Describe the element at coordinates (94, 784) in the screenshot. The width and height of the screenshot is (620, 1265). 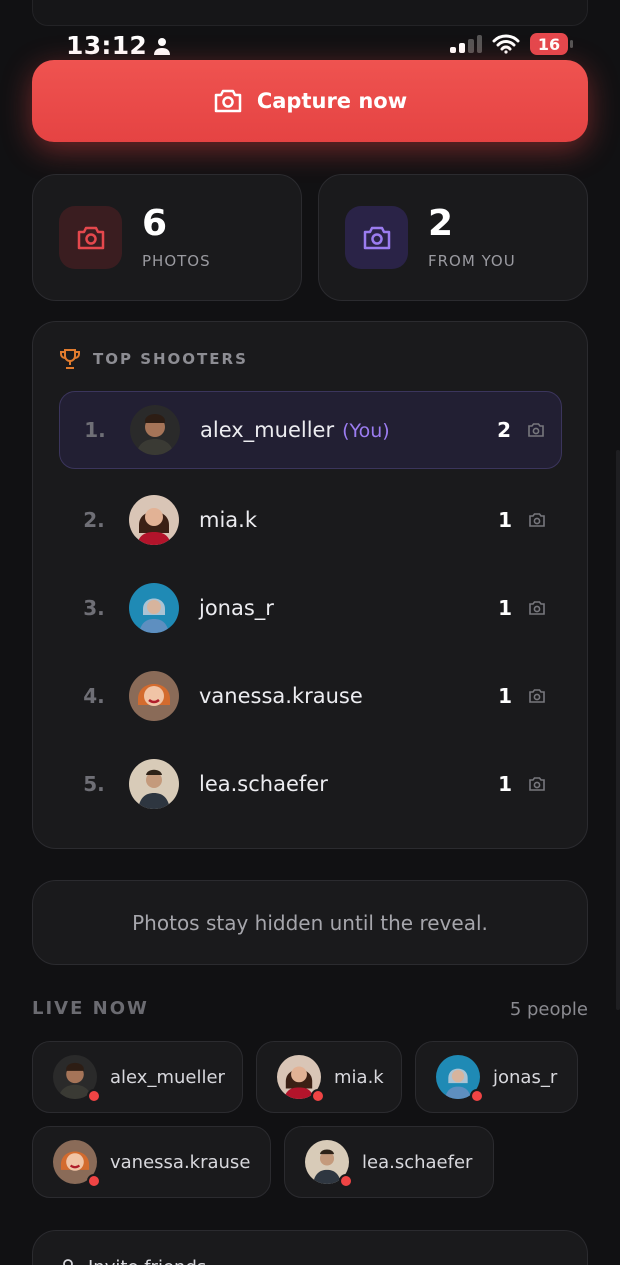
I see `shooter-rank: 5.` at that location.